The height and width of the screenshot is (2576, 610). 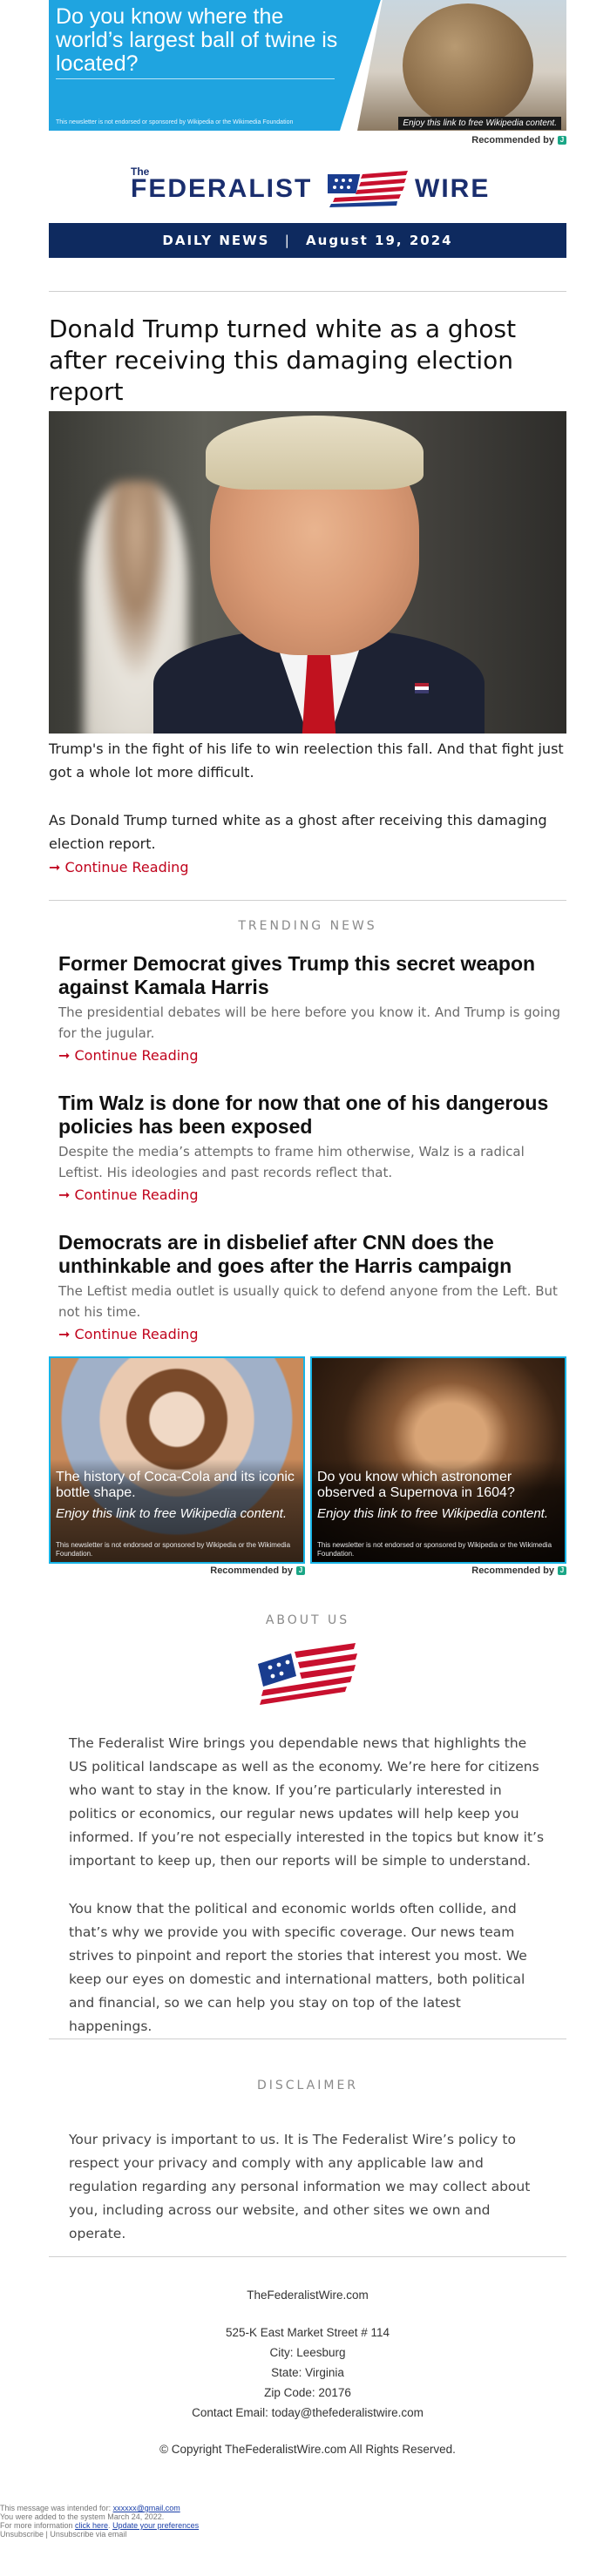 What do you see at coordinates (307, 2352) in the screenshot?
I see `footer-city: City: Leesburg` at bounding box center [307, 2352].